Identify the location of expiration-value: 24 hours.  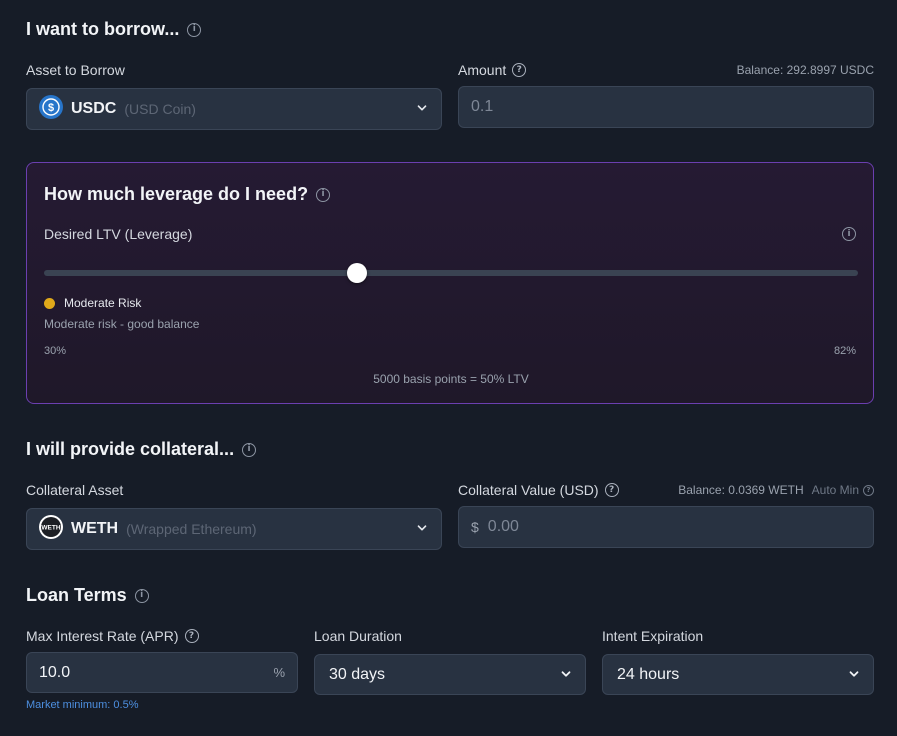
(648, 674).